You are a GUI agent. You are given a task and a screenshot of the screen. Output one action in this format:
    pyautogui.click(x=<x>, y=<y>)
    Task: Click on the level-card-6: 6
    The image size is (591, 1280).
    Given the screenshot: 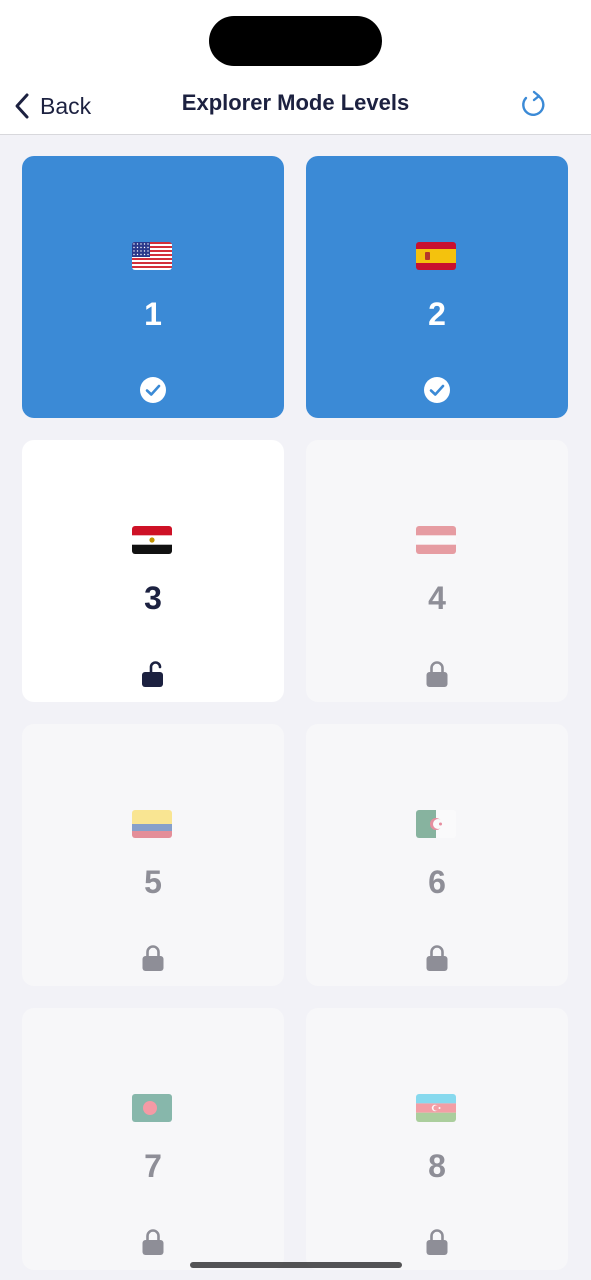 What is the action you would take?
    pyautogui.click(x=437, y=855)
    